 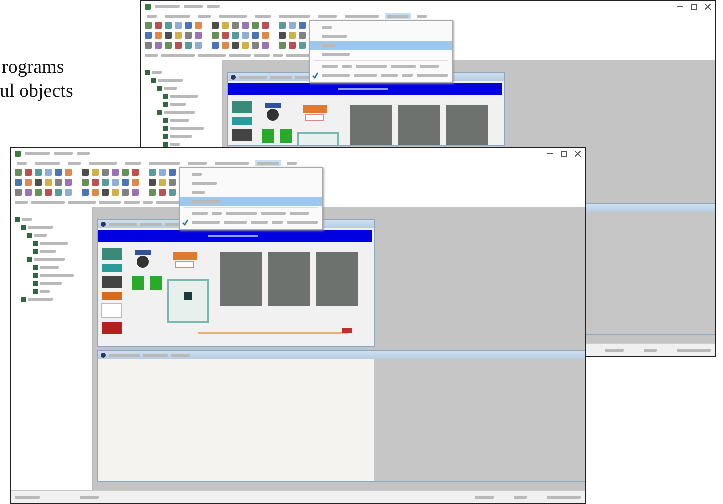 I want to click on caption-text: rograms, so click(x=33, y=68).